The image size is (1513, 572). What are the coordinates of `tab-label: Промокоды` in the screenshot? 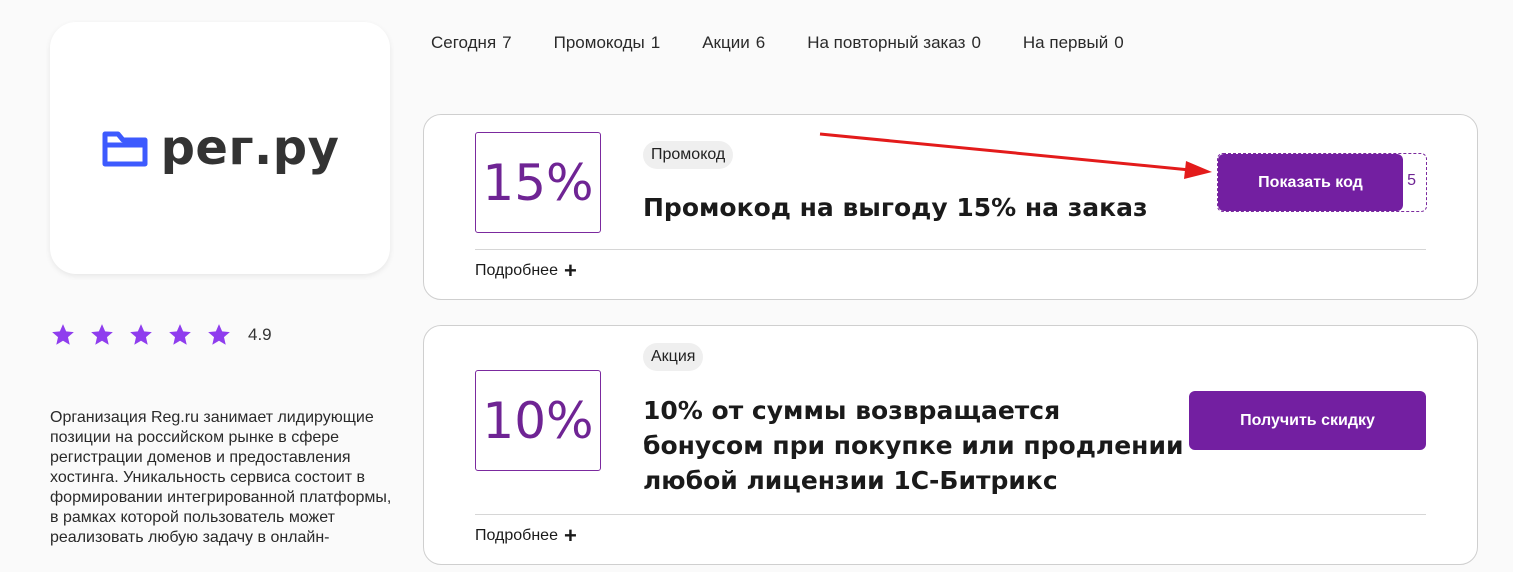 It's located at (599, 42).